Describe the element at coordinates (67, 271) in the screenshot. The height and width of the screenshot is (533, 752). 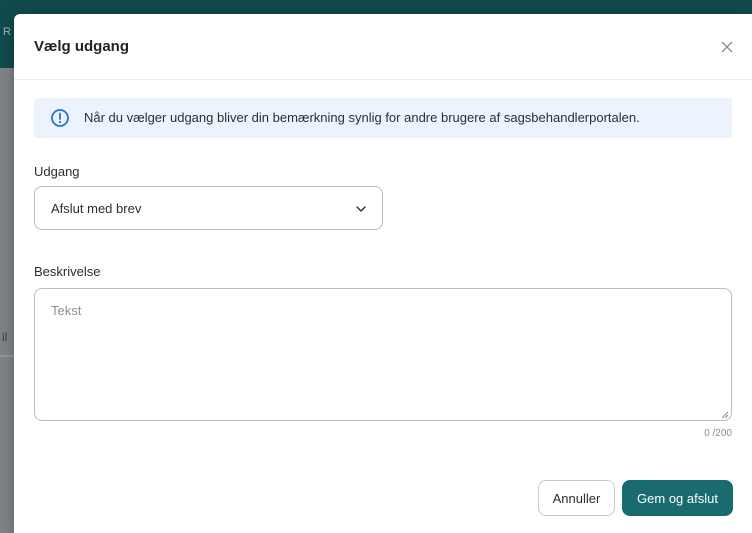
I see `description-label: Beskrivelse` at that location.